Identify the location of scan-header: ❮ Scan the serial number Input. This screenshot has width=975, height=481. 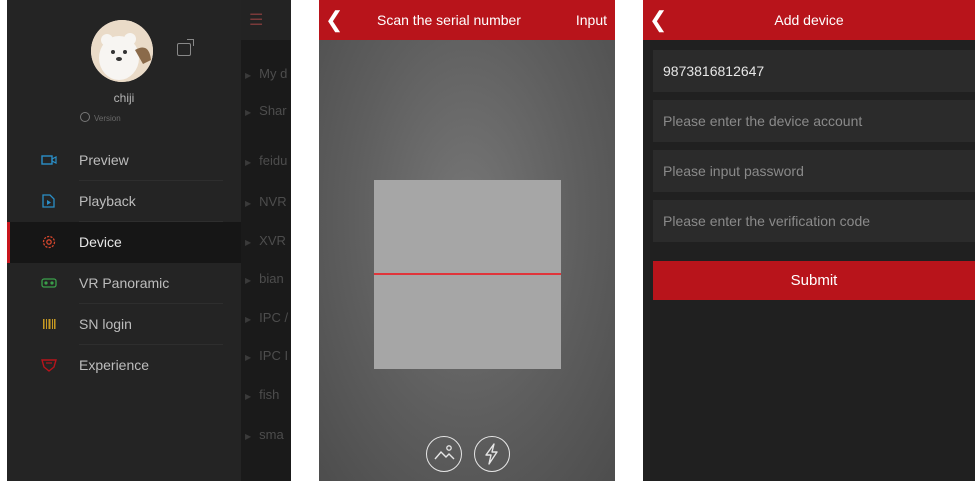
(467, 20).